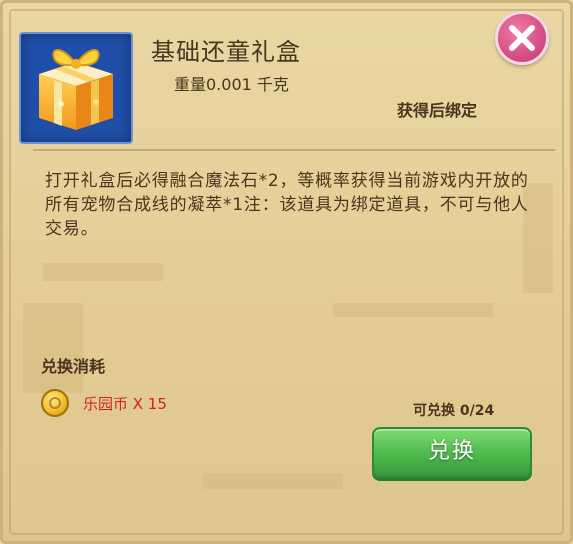 The width and height of the screenshot is (573, 544). I want to click on close-button, so click(522, 38).